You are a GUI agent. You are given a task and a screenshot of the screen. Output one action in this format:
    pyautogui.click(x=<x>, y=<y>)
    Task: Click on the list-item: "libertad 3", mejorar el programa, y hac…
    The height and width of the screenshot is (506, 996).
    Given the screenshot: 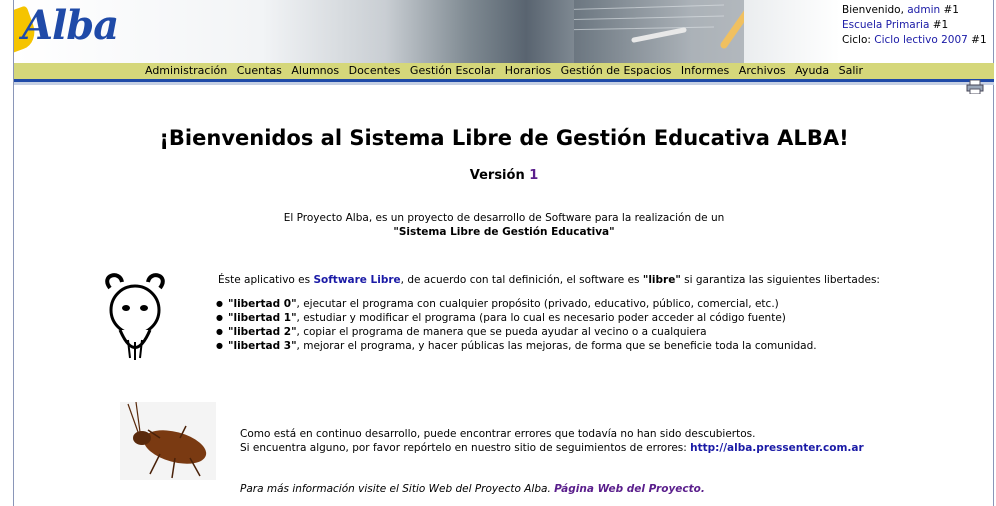 What is the action you would take?
    pyautogui.click(x=567, y=346)
    